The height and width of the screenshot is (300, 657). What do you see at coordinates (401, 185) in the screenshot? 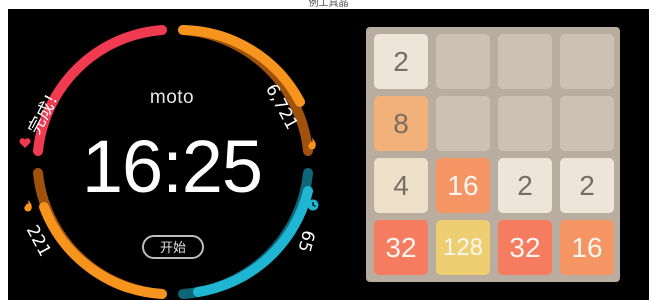
I see `tile-4: 4` at bounding box center [401, 185].